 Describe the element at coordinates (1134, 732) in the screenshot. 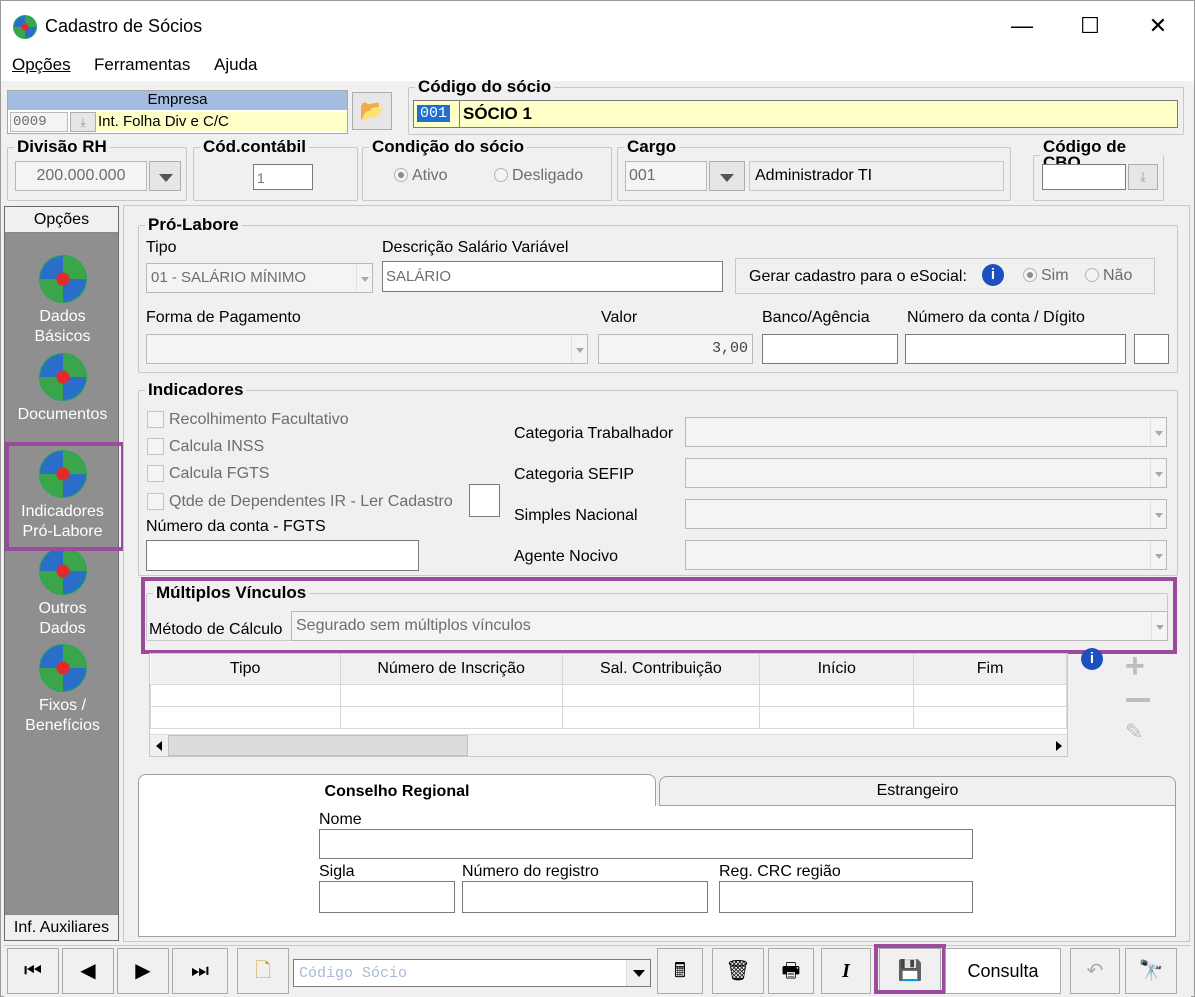

I see `edit-pencil-icon: ✎` at that location.